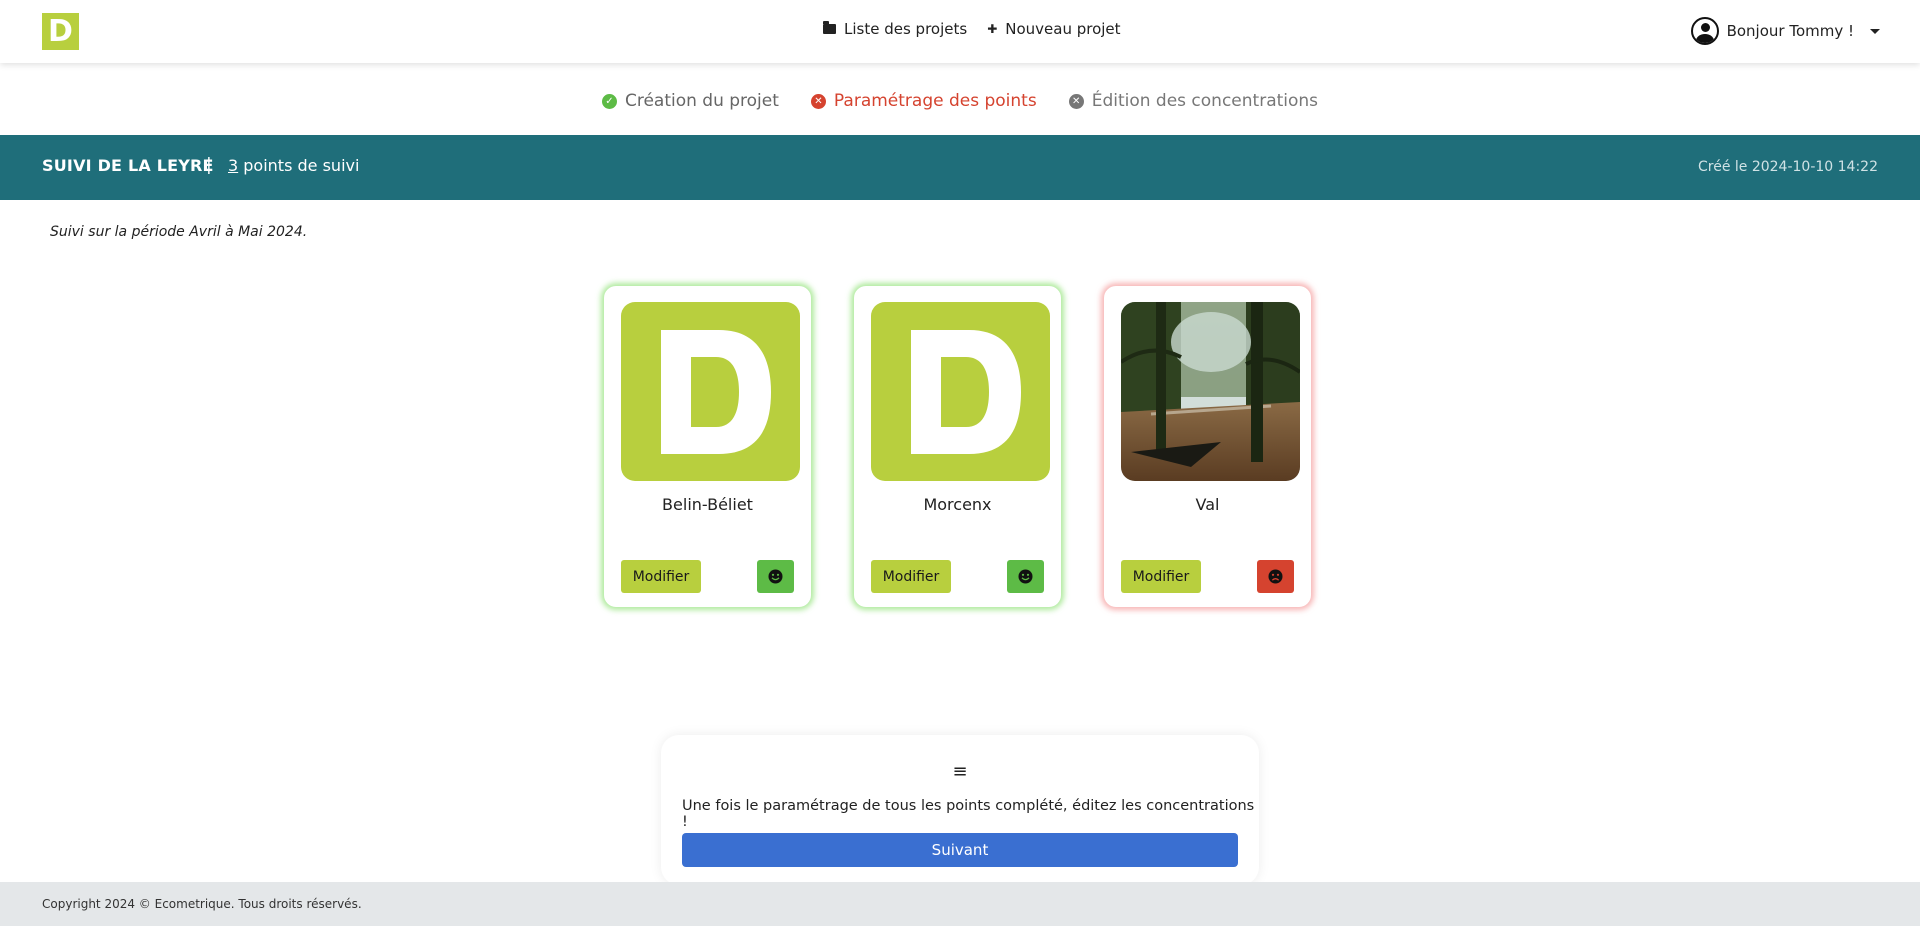  Describe the element at coordinates (1704, 31) in the screenshot. I see `user-avatar-icon` at that location.